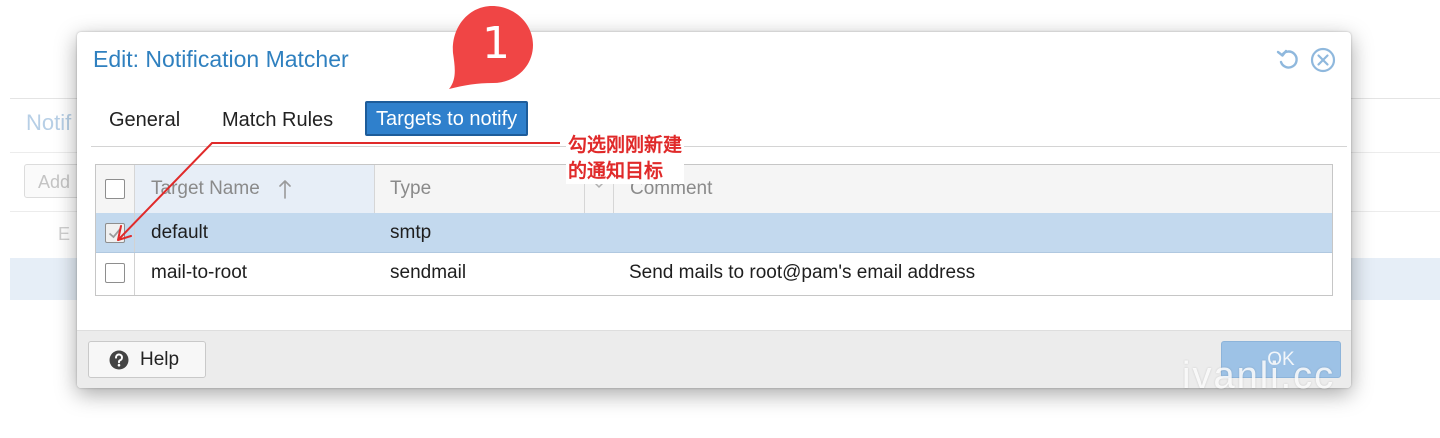 This screenshot has height=438, width=1440. I want to click on grid-header: Target Name Type Comment, so click(714, 189).